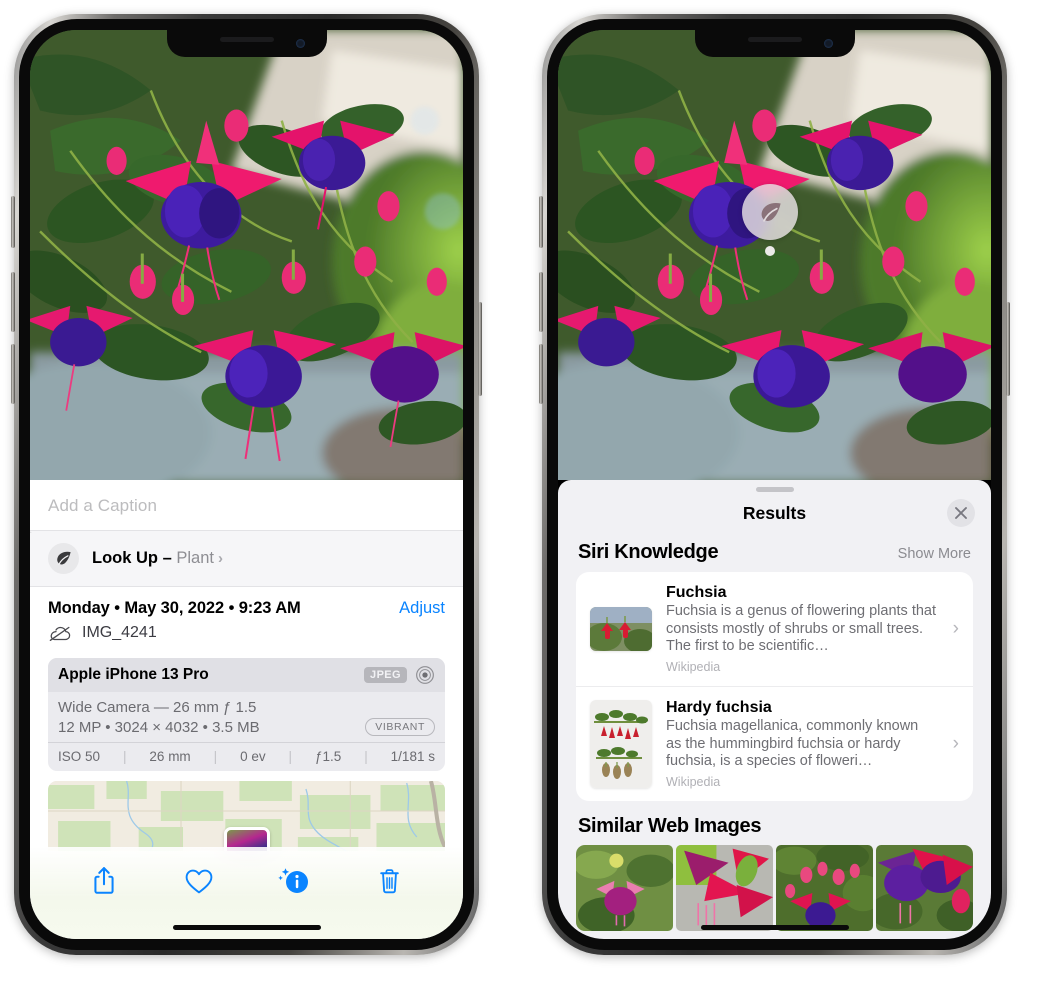 The height and width of the screenshot is (985, 1055). I want to click on caption-placeholder: Add a Caption, so click(103, 505).